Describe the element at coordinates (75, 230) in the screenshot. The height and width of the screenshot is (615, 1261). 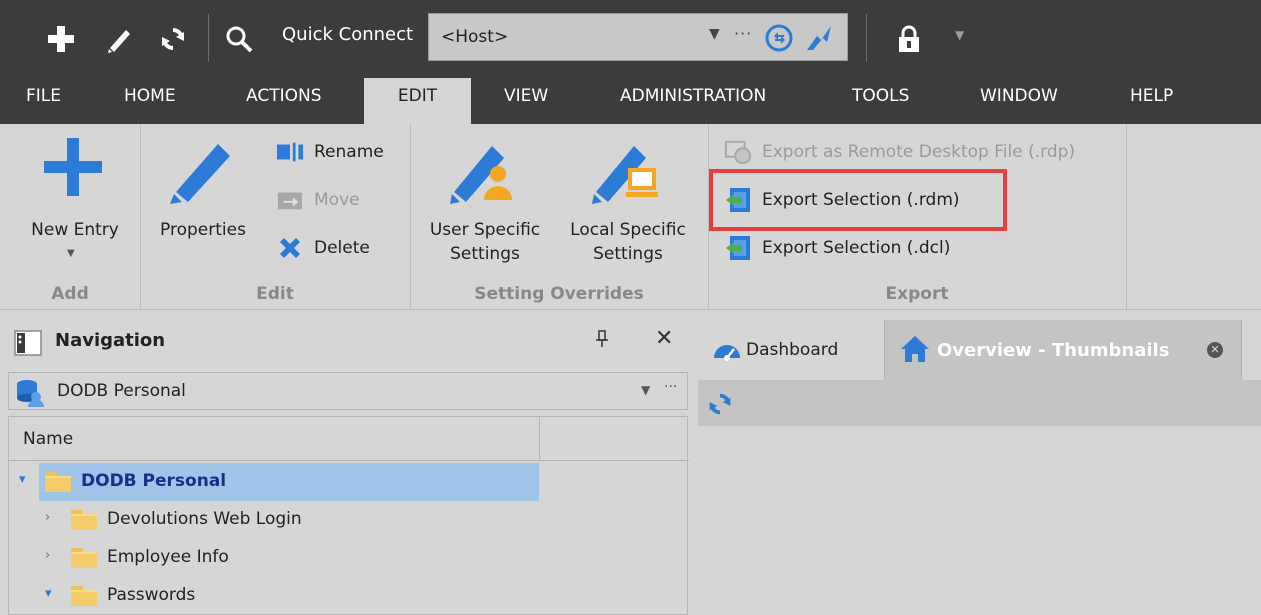
I see `new-entry-button: New Entry` at that location.